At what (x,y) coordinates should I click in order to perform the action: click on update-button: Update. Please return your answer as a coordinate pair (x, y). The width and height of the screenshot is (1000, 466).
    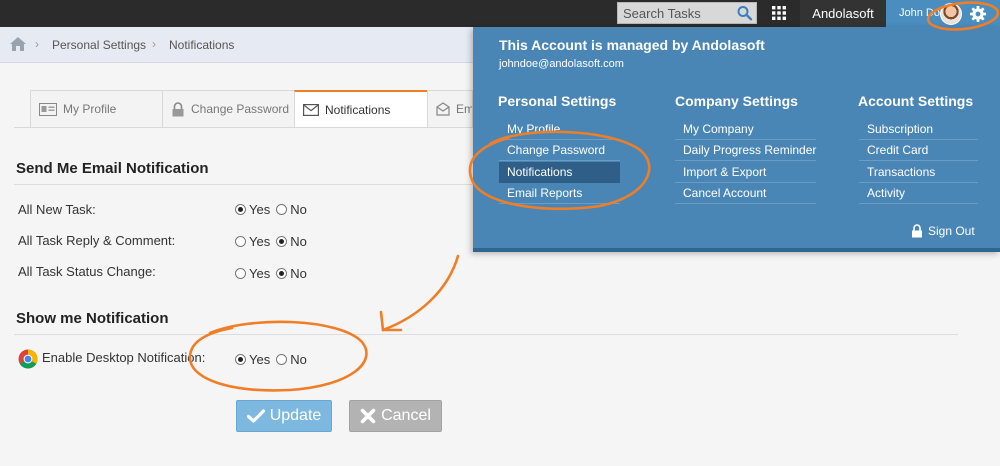
    Looking at the image, I should click on (284, 416).